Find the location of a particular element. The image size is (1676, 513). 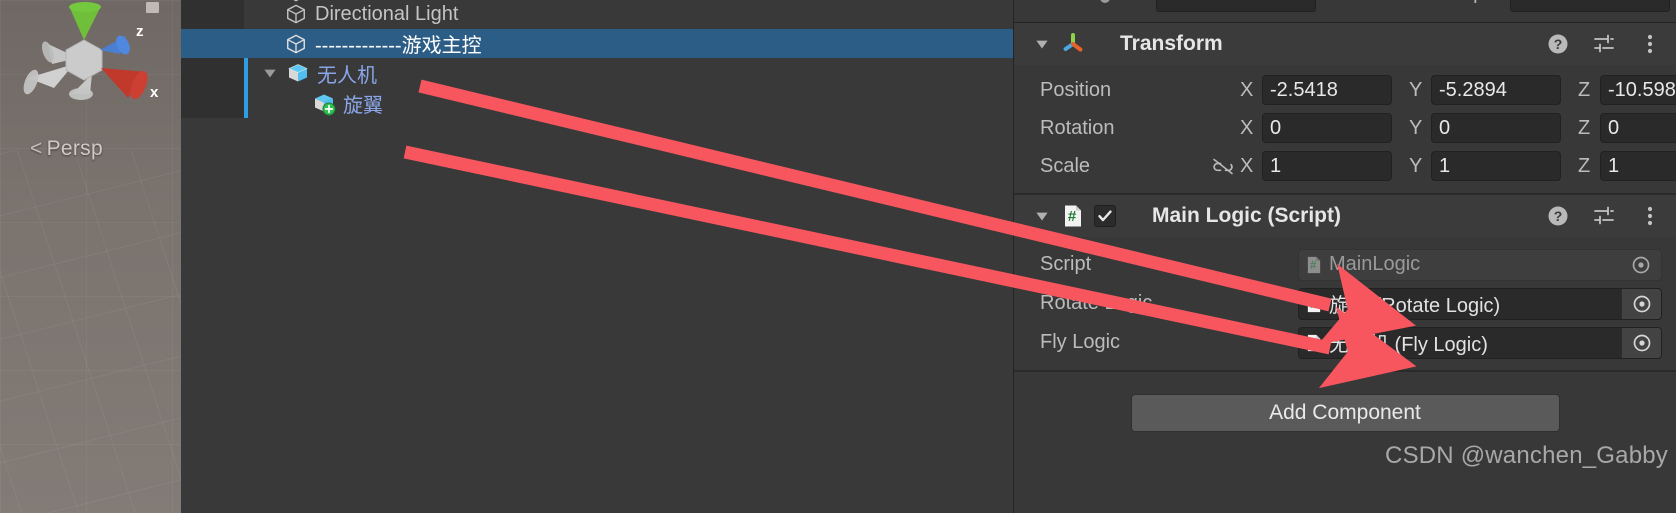

rotation-vector: X 0 Y 0 Z 0 is located at coordinates (1458, 128).